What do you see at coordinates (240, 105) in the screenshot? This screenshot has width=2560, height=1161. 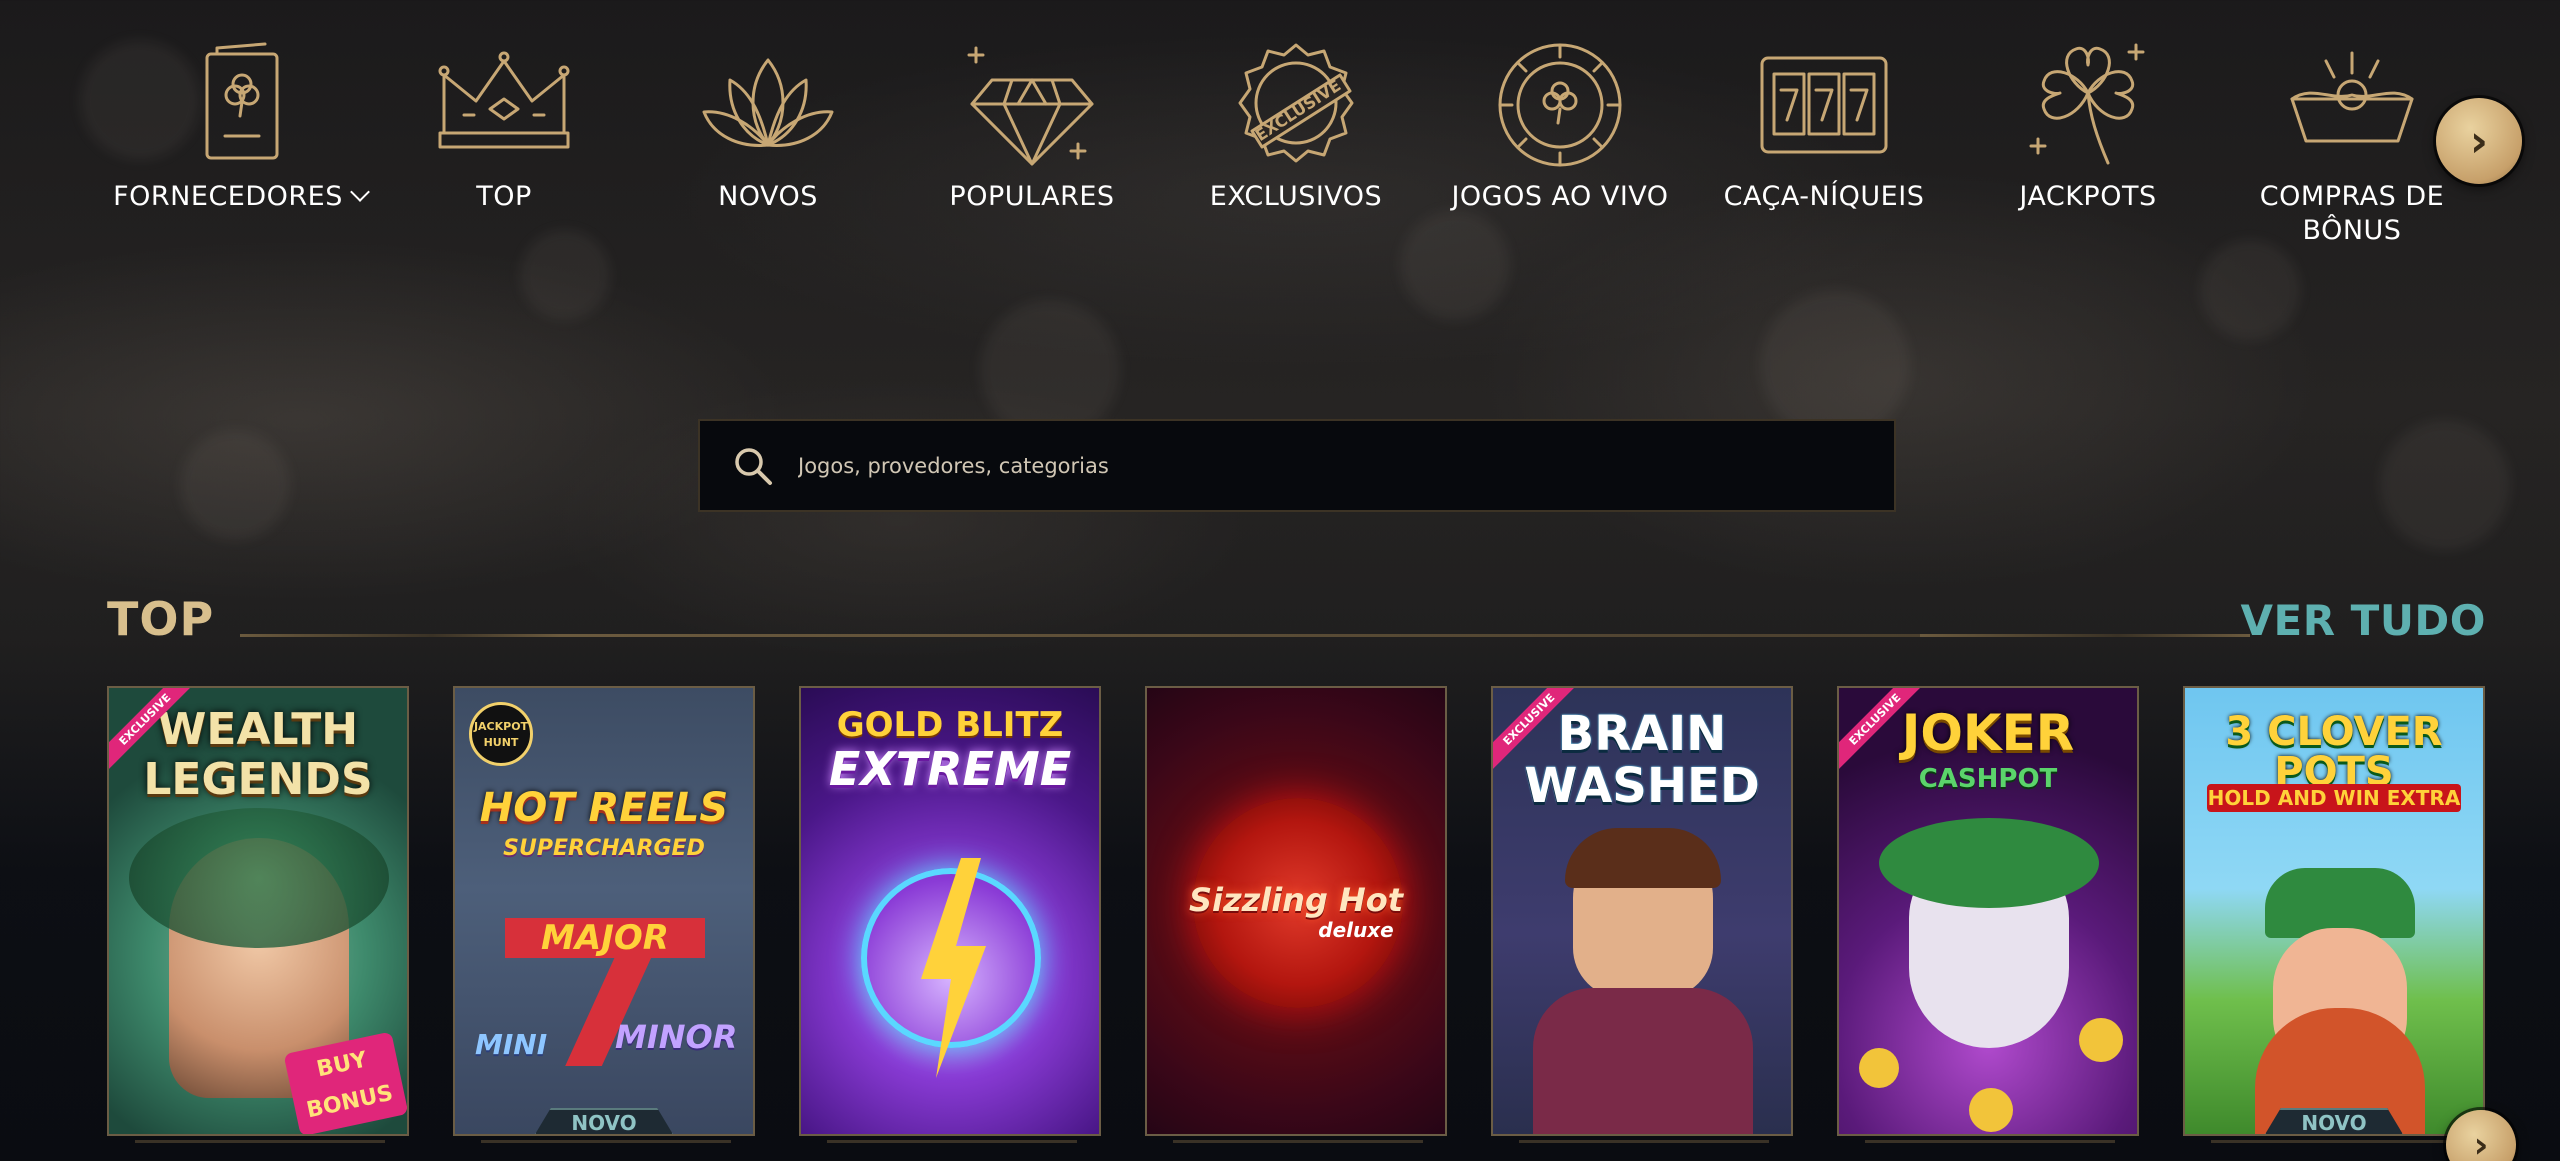 I see `card-clover-icon` at bounding box center [240, 105].